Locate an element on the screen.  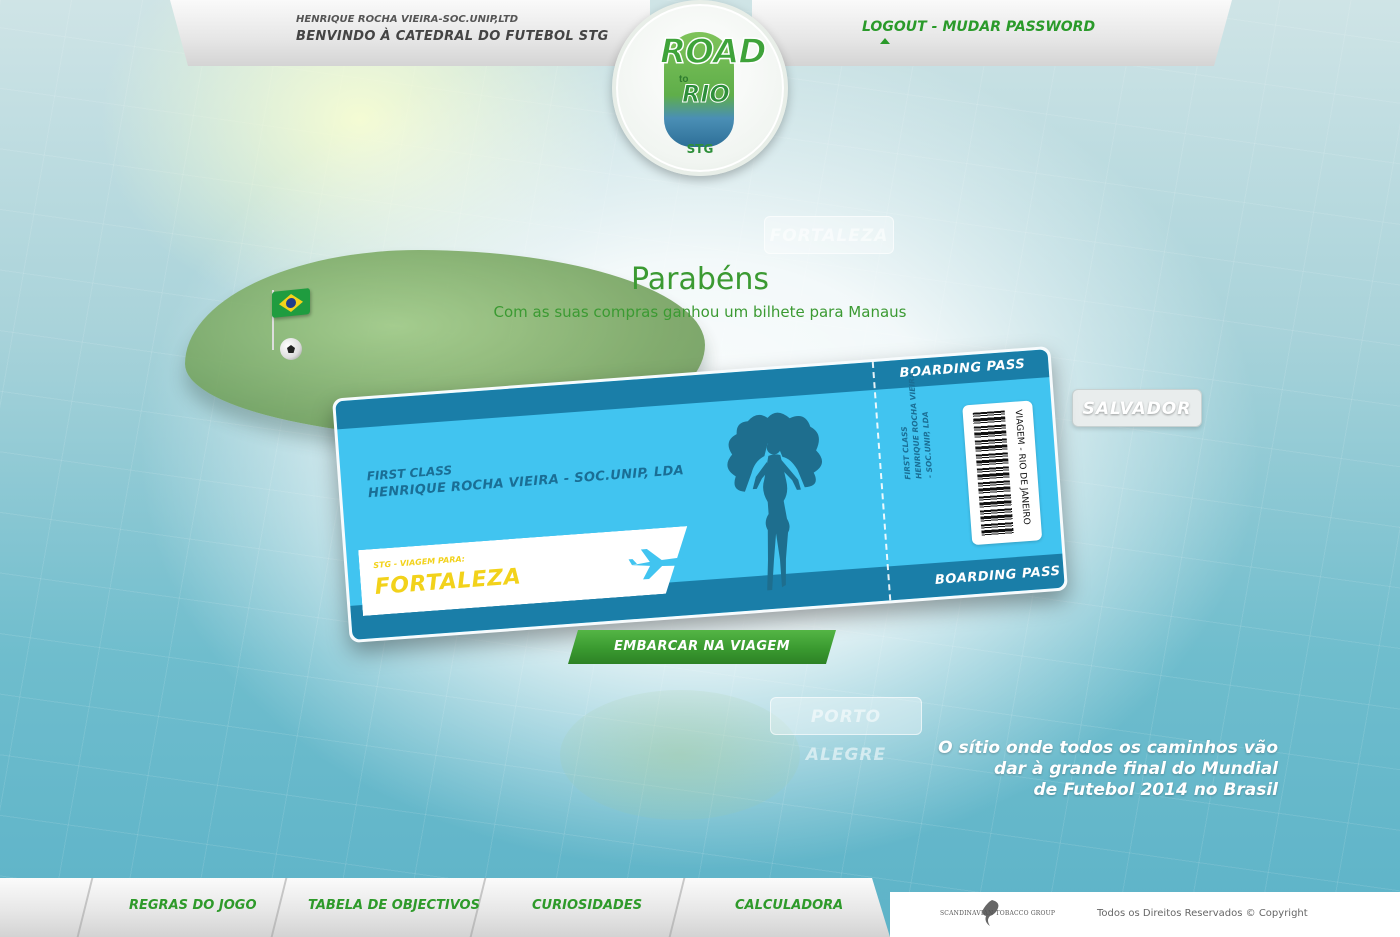
welcome-message: BENVINDO À CATEDRAL DO FUTEBOL STG is located at coordinates (452, 36).